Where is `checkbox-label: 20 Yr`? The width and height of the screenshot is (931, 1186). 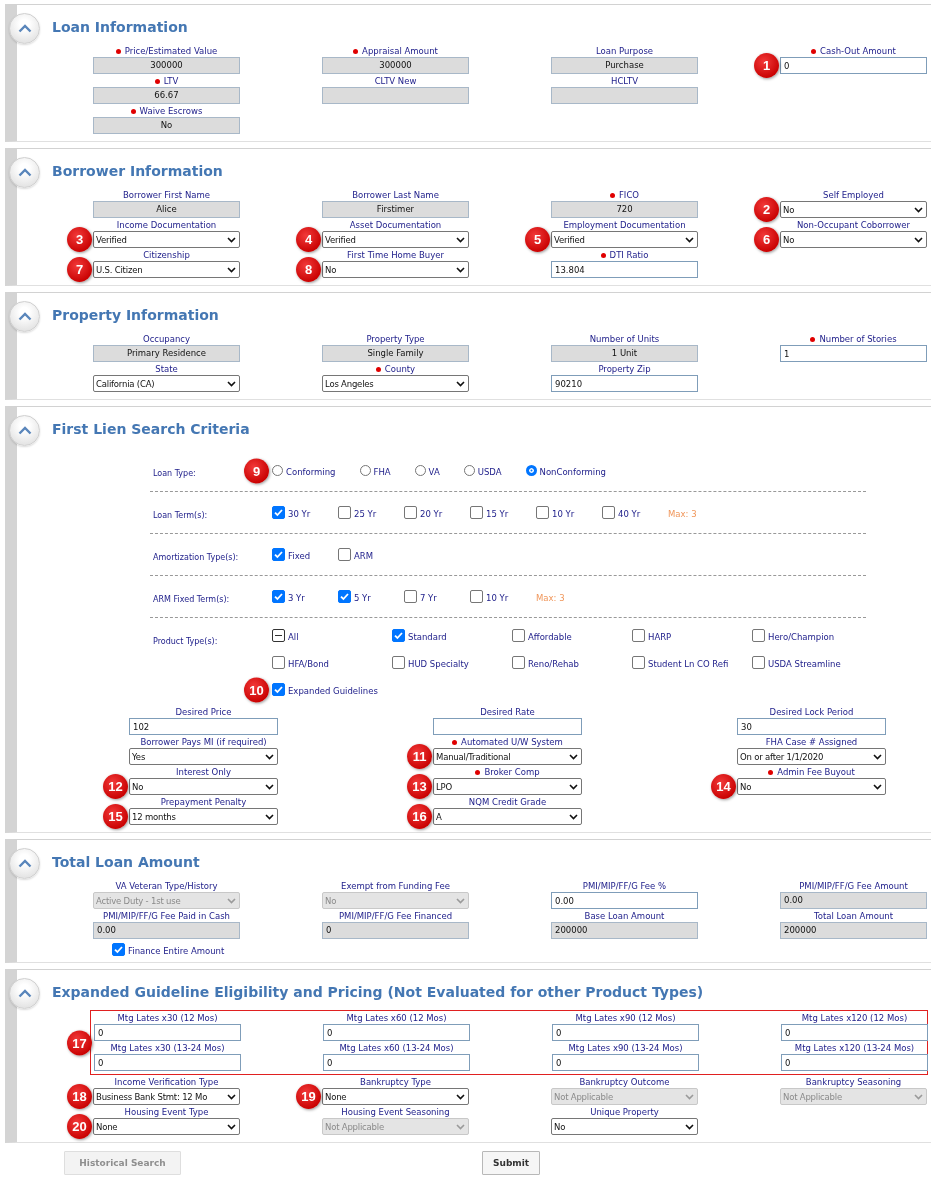
checkbox-label: 20 Yr is located at coordinates (431, 512).